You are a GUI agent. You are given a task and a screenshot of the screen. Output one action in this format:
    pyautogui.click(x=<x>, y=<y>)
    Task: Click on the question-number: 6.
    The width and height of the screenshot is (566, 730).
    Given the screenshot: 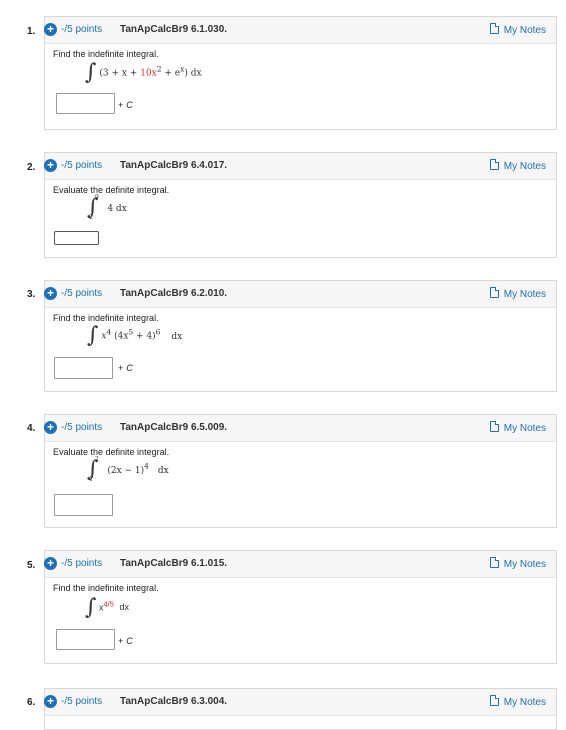 What is the action you would take?
    pyautogui.click(x=31, y=702)
    